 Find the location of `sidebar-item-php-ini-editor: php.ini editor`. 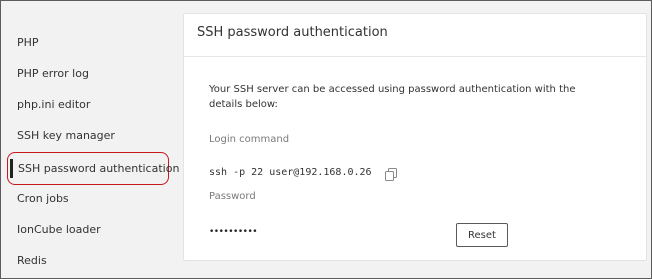

sidebar-item-php-ini-editor: php.ini editor is located at coordinates (53, 105).